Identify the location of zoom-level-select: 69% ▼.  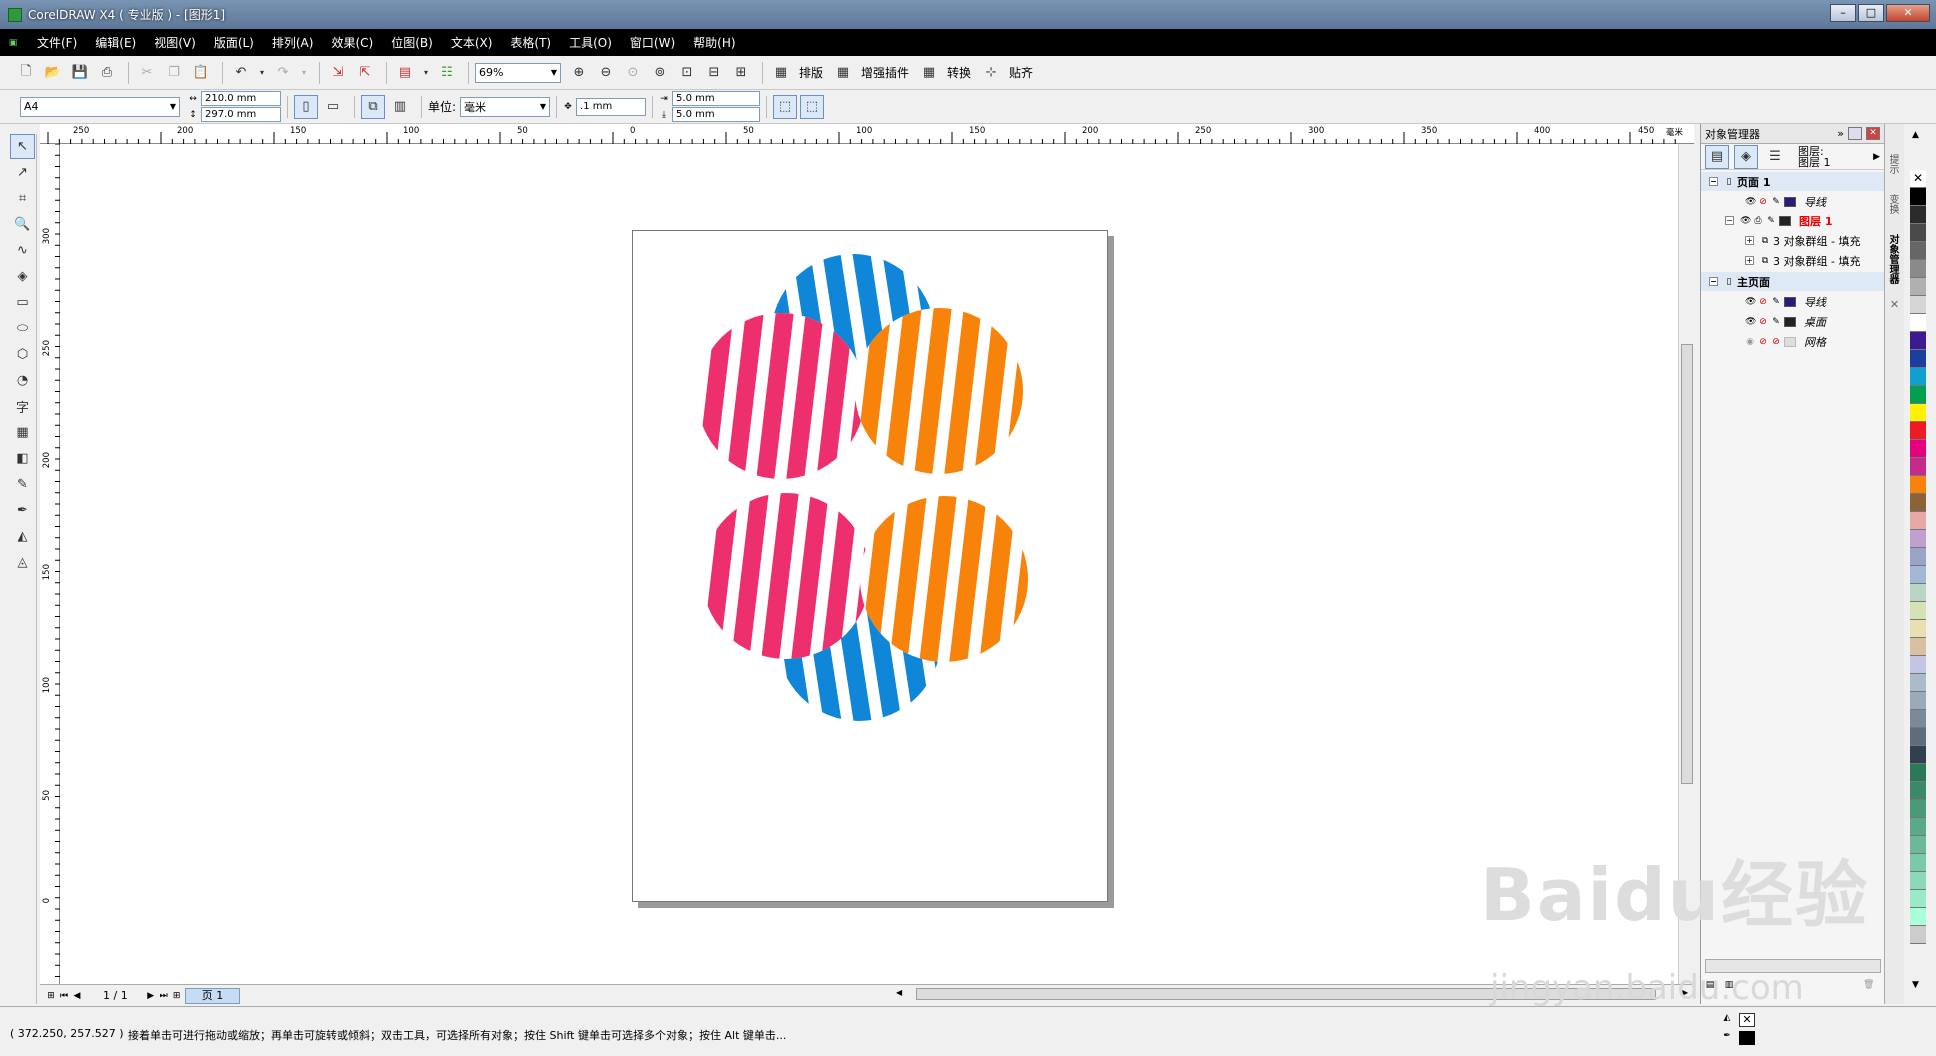
(518, 72).